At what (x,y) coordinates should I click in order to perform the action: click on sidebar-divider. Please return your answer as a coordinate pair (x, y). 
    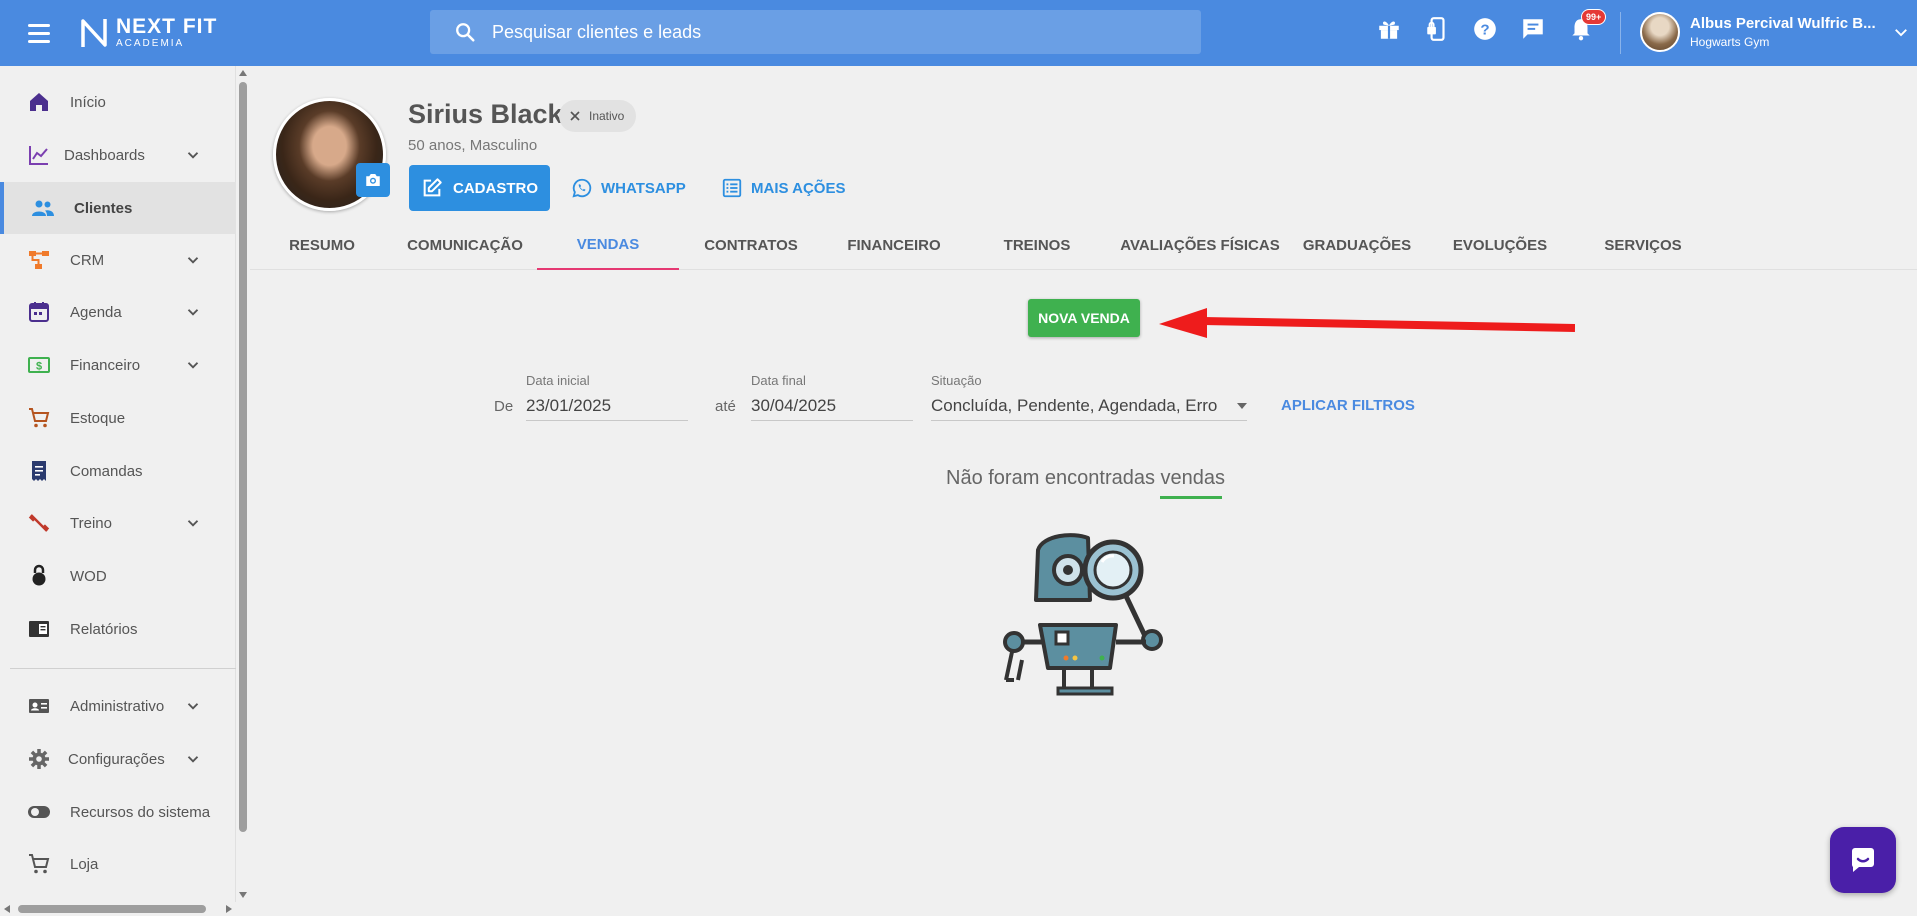
    Looking at the image, I should click on (123, 668).